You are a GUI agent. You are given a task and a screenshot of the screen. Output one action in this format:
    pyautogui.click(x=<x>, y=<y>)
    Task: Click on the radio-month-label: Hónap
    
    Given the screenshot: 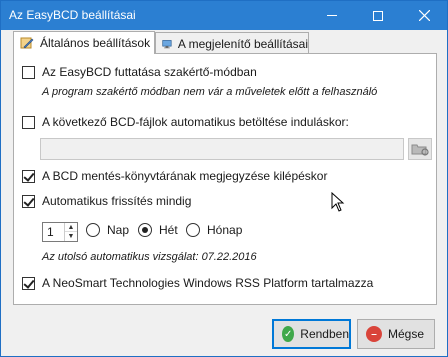 What is the action you would take?
    pyautogui.click(x=225, y=230)
    